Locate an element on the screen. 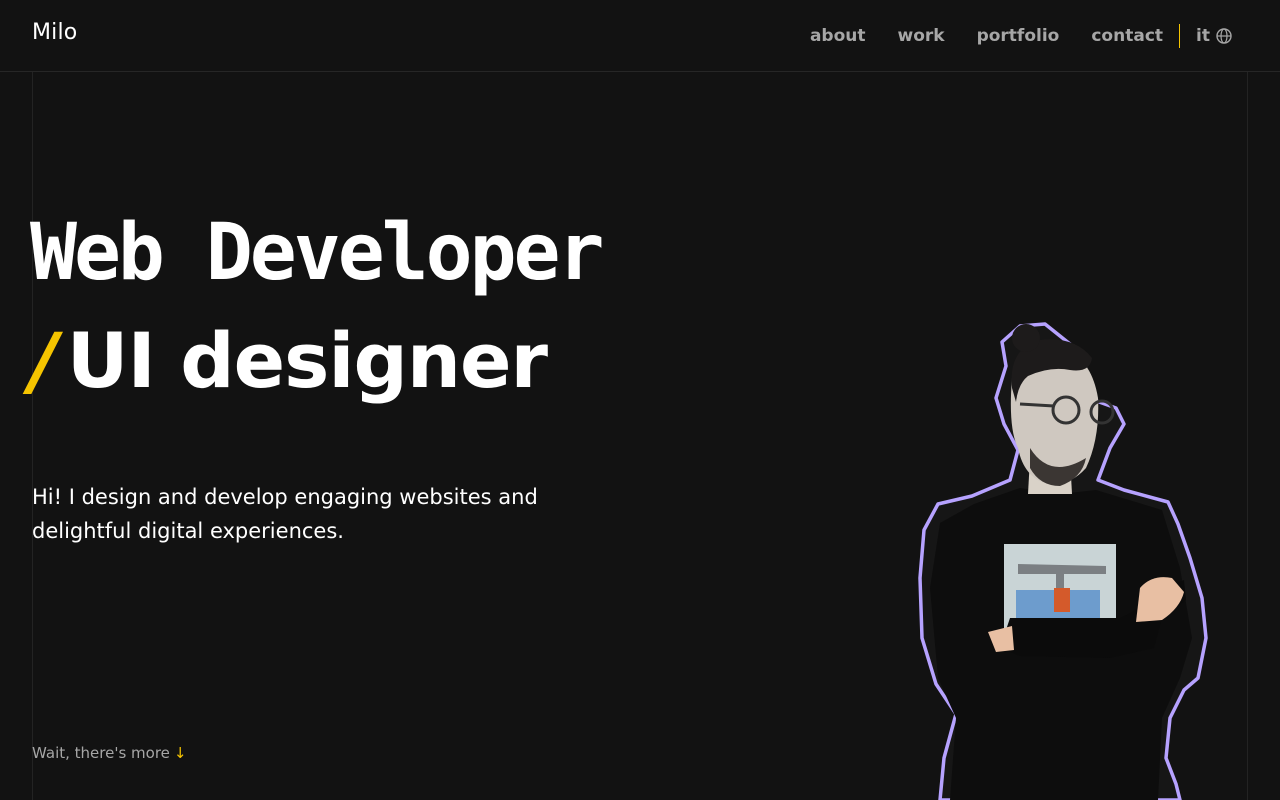 This screenshot has width=1280, height=800. site-logo: Milo is located at coordinates (54, 32).